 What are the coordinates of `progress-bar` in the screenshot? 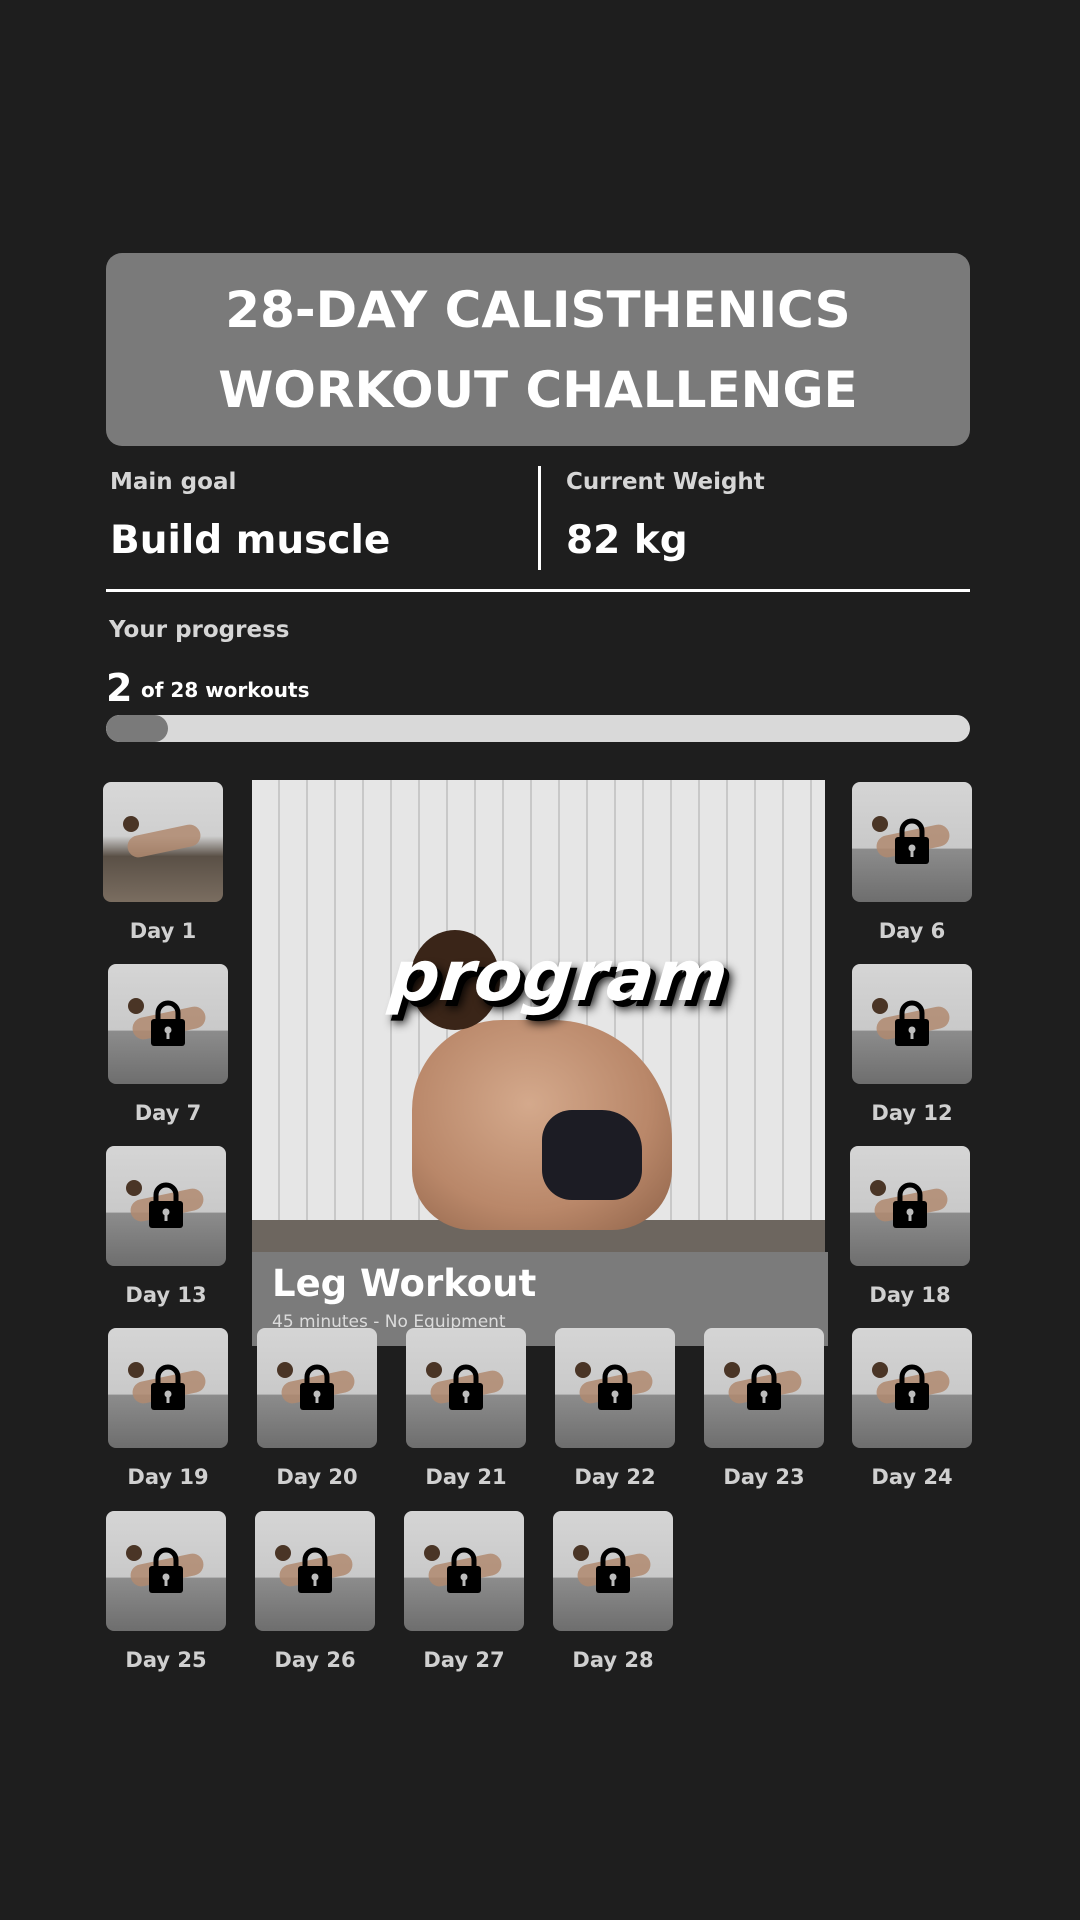 It's located at (538, 728).